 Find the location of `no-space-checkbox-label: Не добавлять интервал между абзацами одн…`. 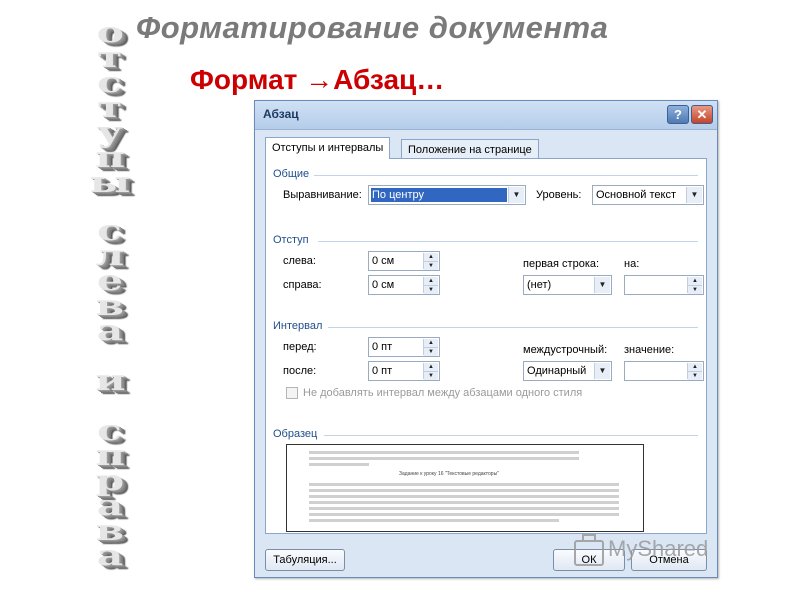

no-space-checkbox-label: Не добавлять интервал между абзацами одн… is located at coordinates (443, 393).